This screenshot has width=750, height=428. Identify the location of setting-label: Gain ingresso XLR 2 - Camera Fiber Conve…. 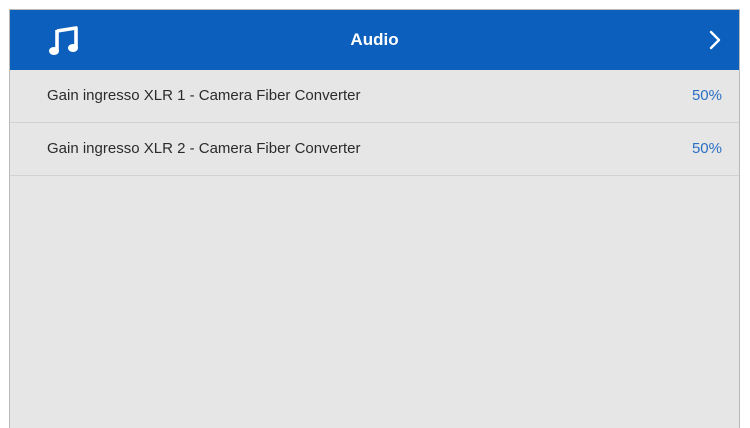
(204, 148).